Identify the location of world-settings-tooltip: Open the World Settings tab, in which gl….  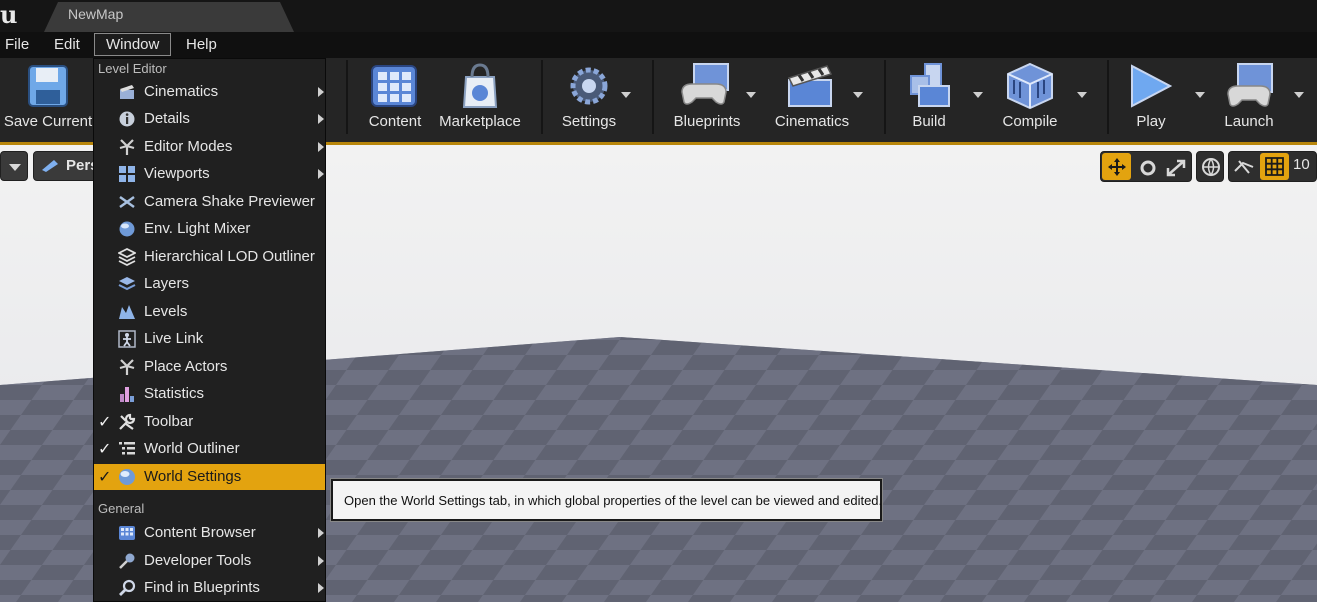
(606, 500).